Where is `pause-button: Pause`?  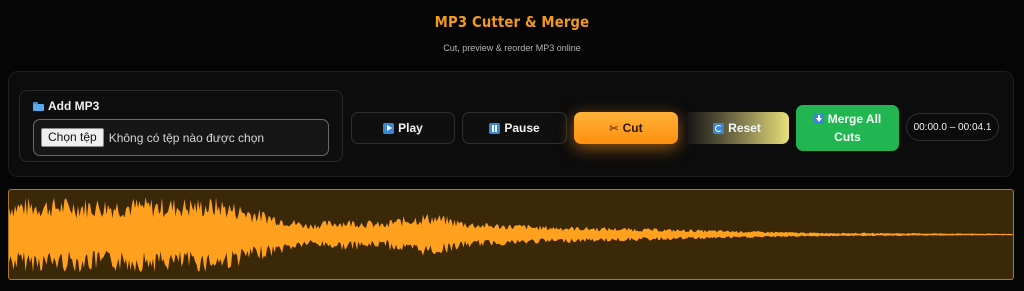 pause-button: Pause is located at coordinates (514, 128).